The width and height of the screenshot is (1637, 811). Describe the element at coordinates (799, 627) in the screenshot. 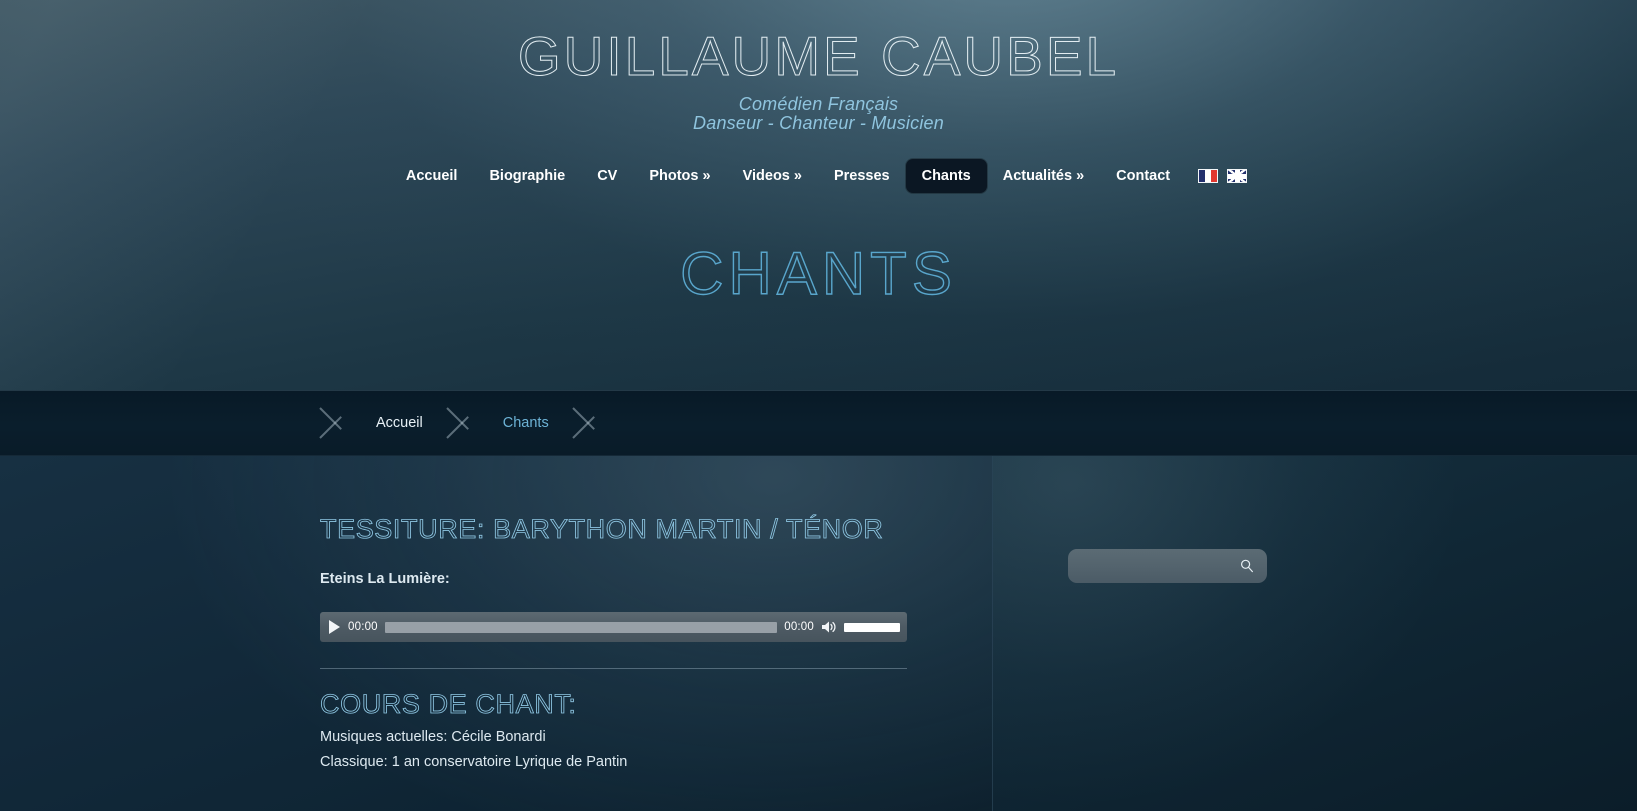

I see `duration-time: 00:00` at that location.